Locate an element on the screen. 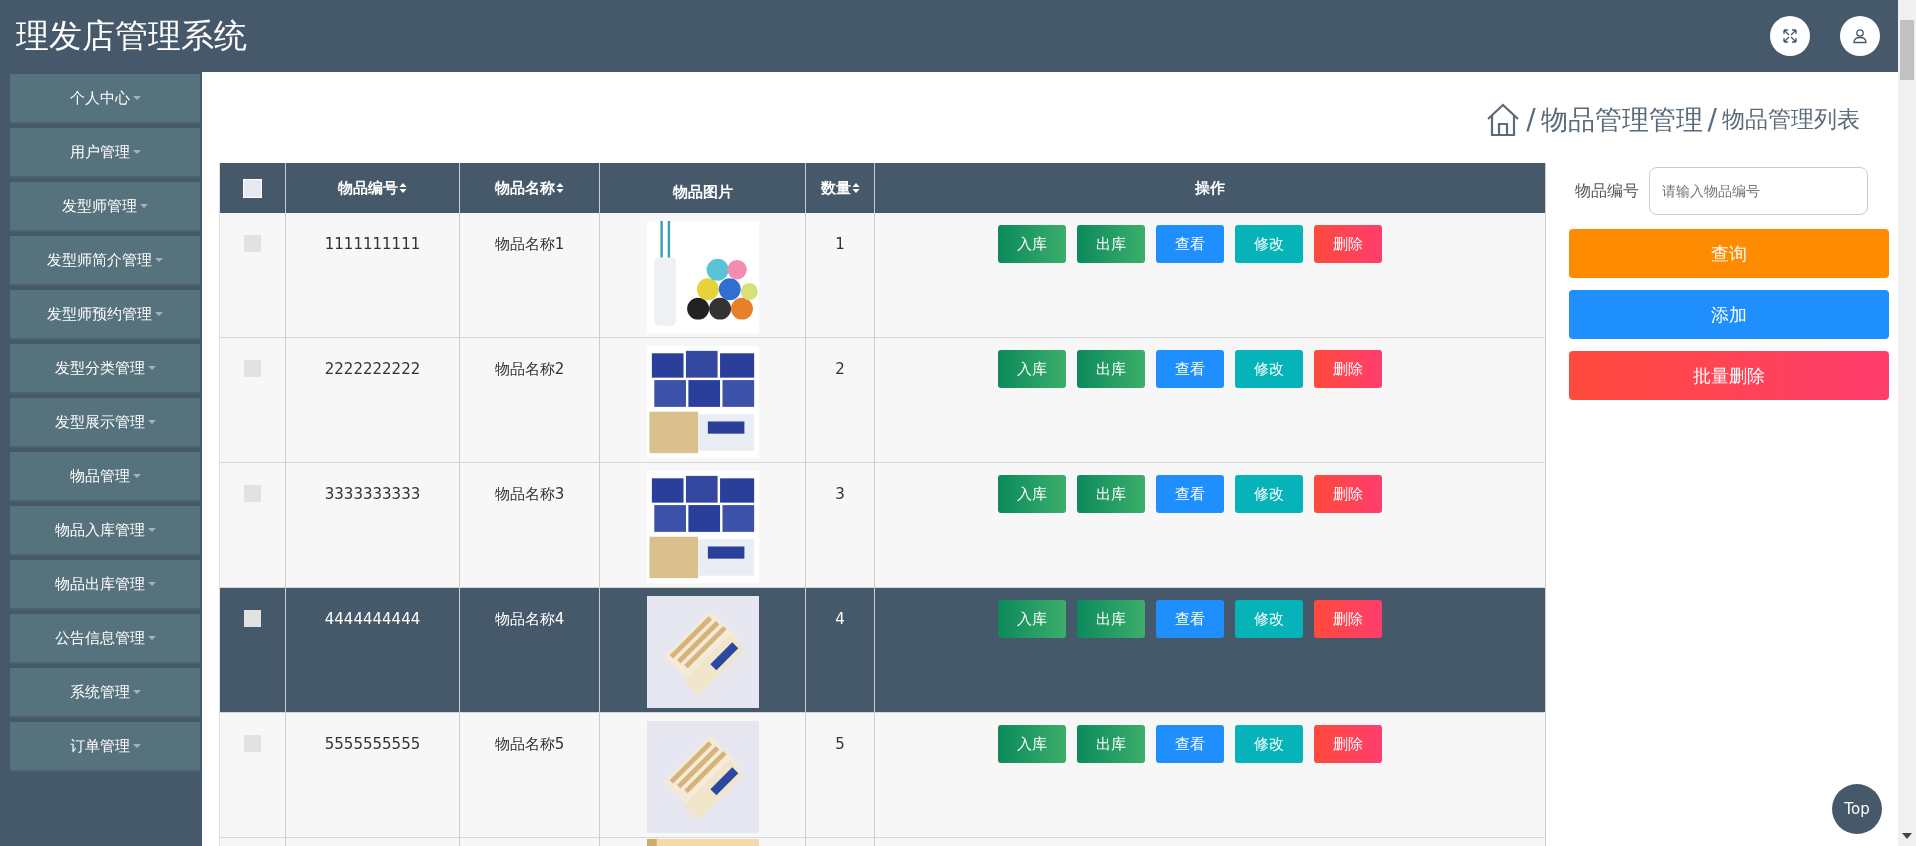 This screenshot has height=846, width=1916. sidebar-item: 用户管理 is located at coordinates (105, 153).